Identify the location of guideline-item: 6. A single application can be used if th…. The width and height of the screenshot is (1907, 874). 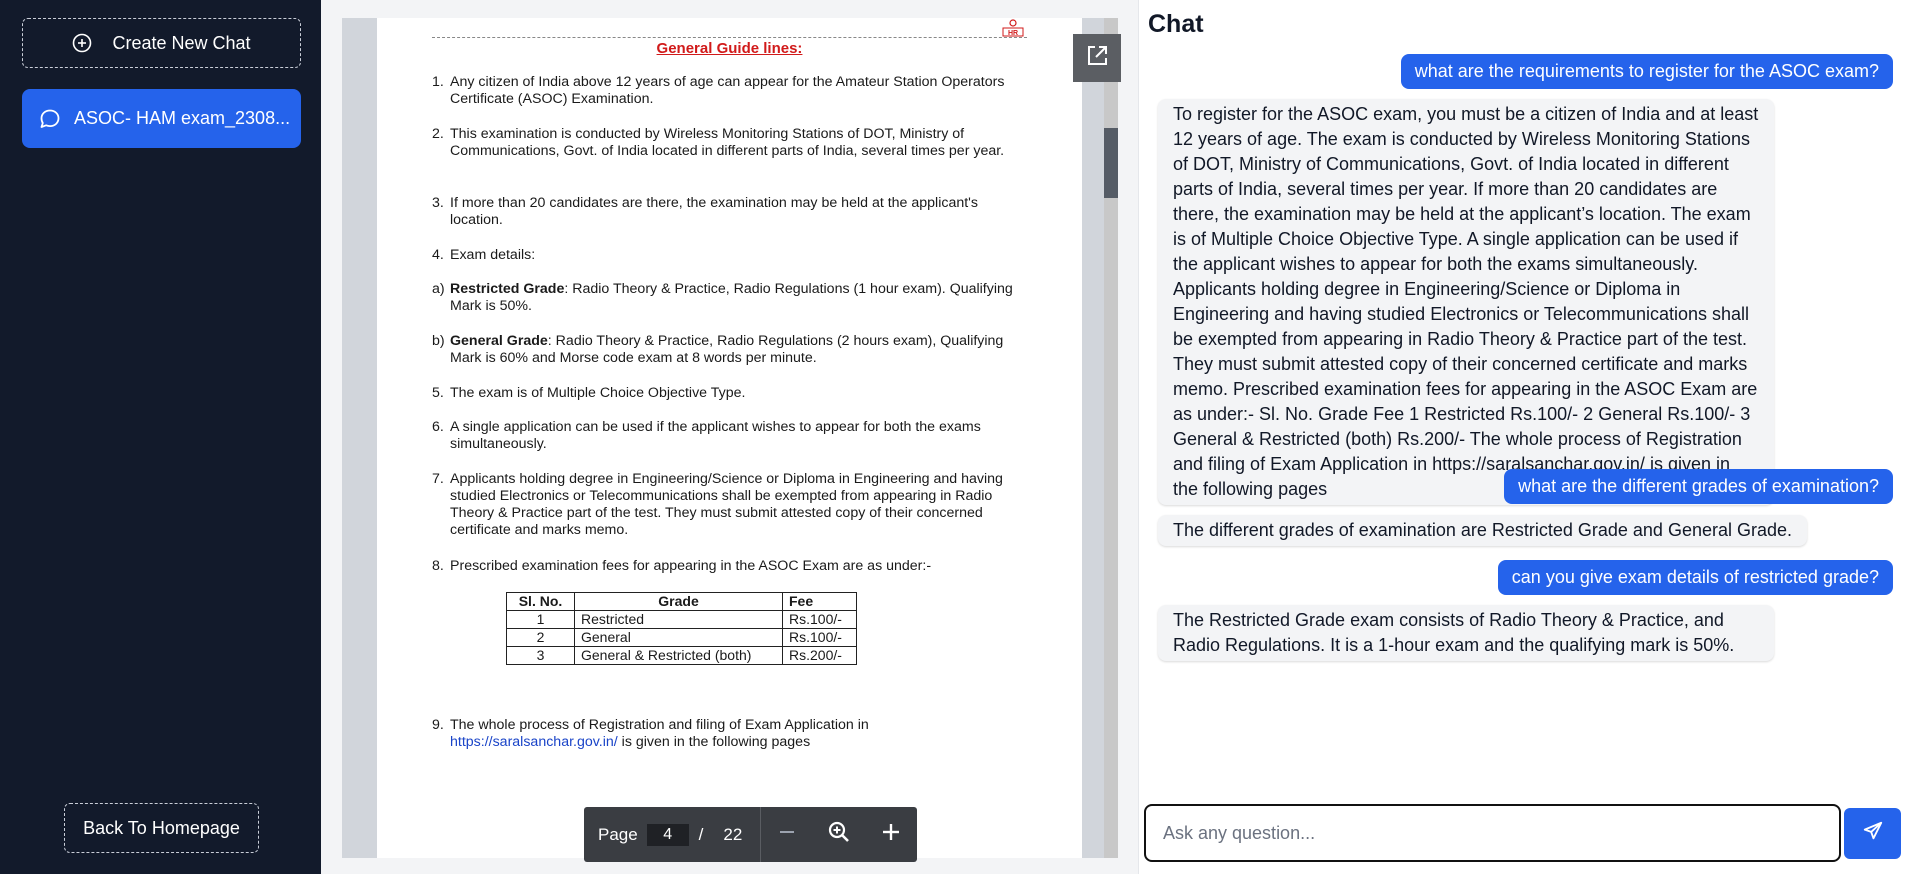
(706, 435).